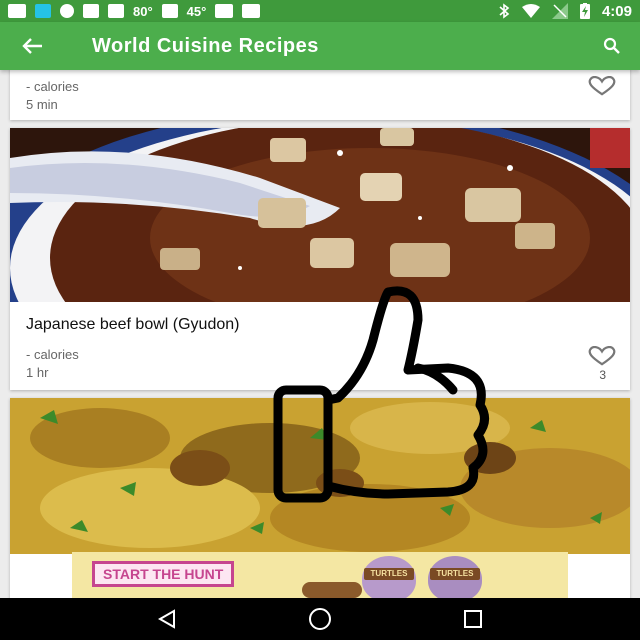 Image resolution: width=640 pixels, height=640 pixels. I want to click on temperature-1-value: 80°, so click(143, 11).